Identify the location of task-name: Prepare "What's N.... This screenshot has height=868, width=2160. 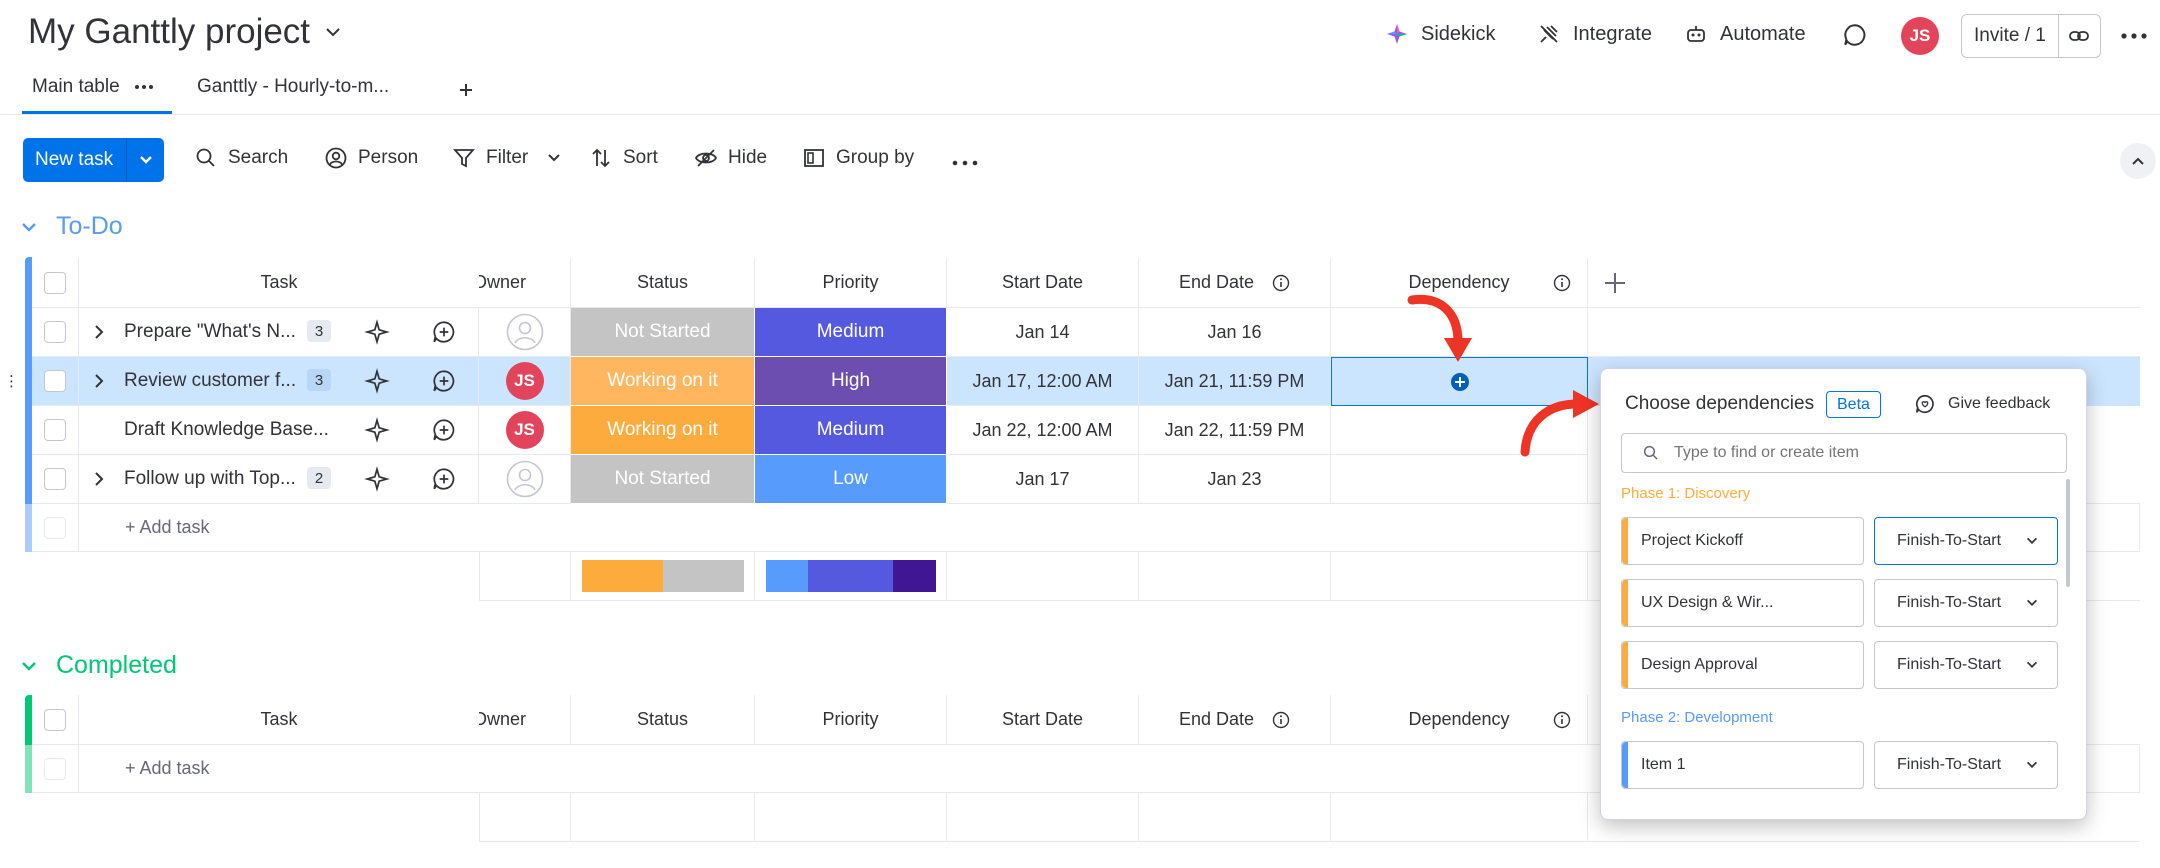
(210, 332).